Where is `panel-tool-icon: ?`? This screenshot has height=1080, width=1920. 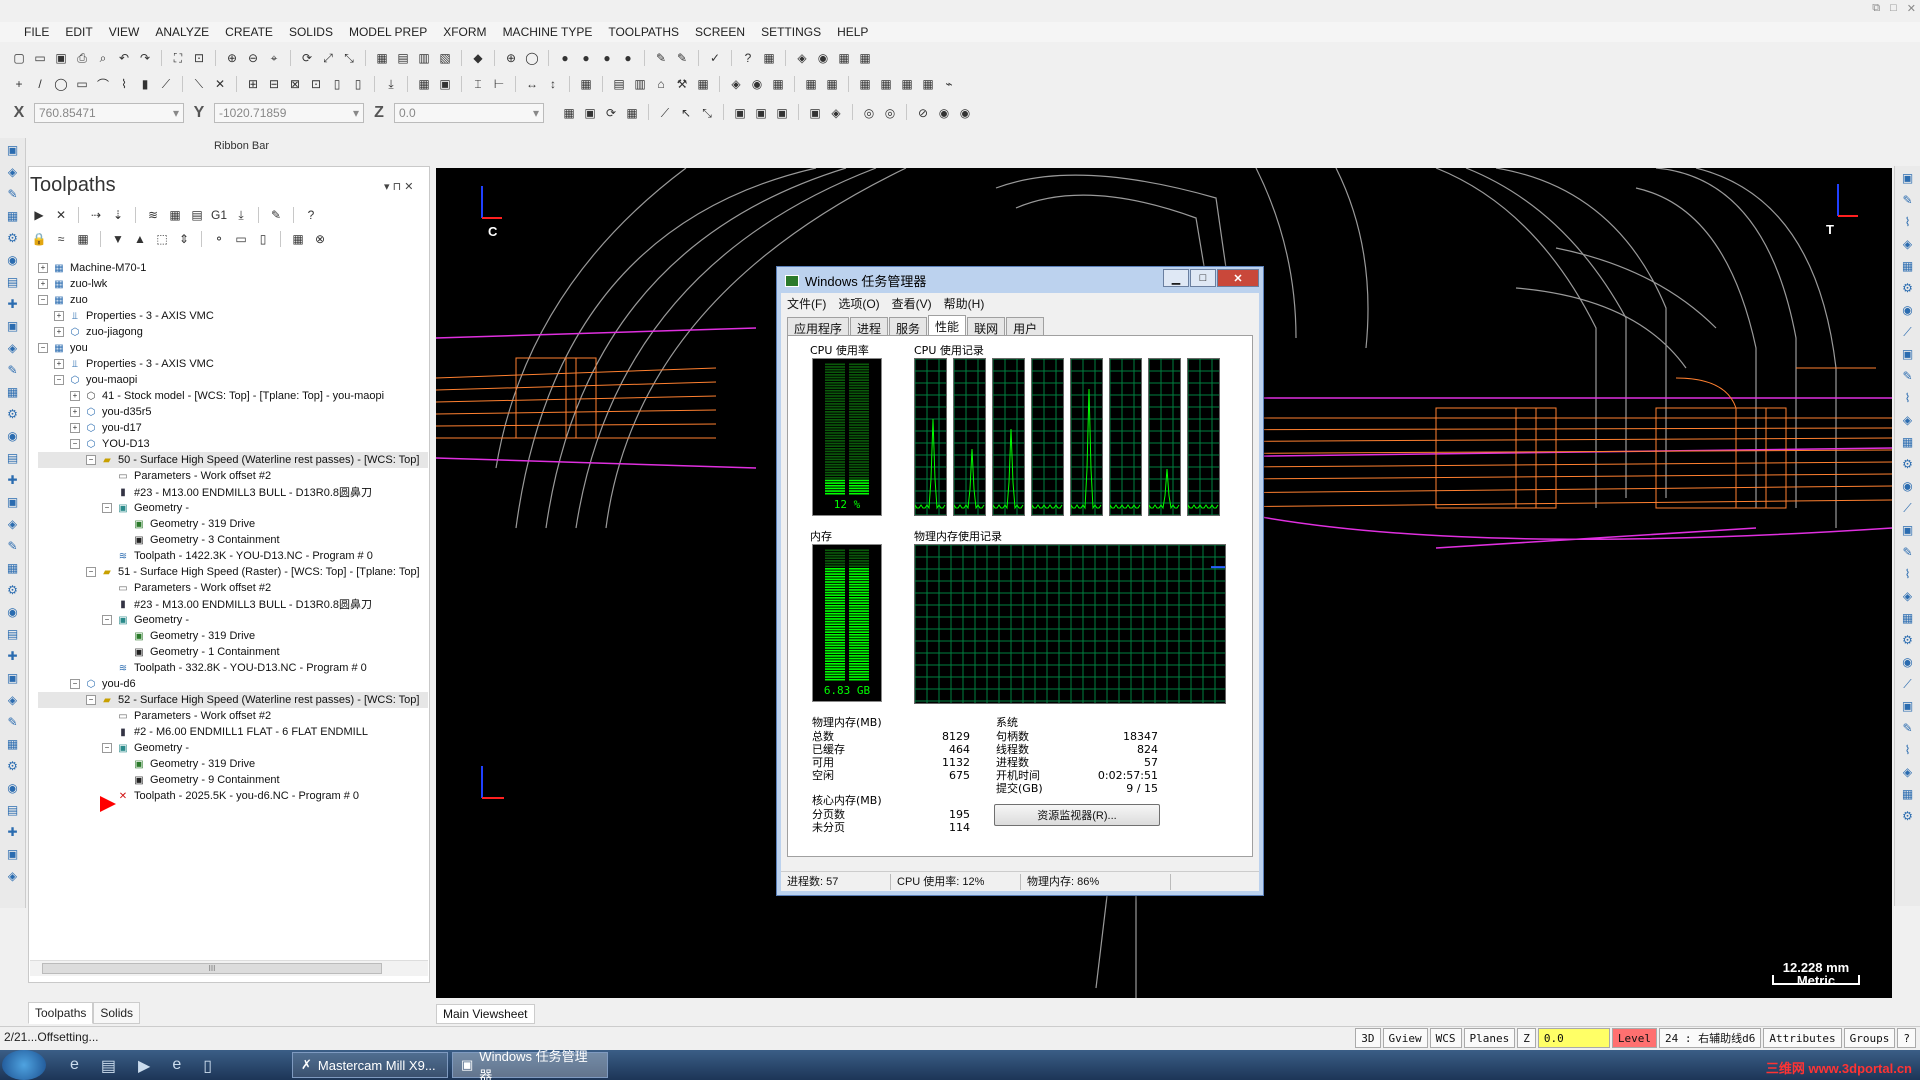 panel-tool-icon: ? is located at coordinates (311, 215).